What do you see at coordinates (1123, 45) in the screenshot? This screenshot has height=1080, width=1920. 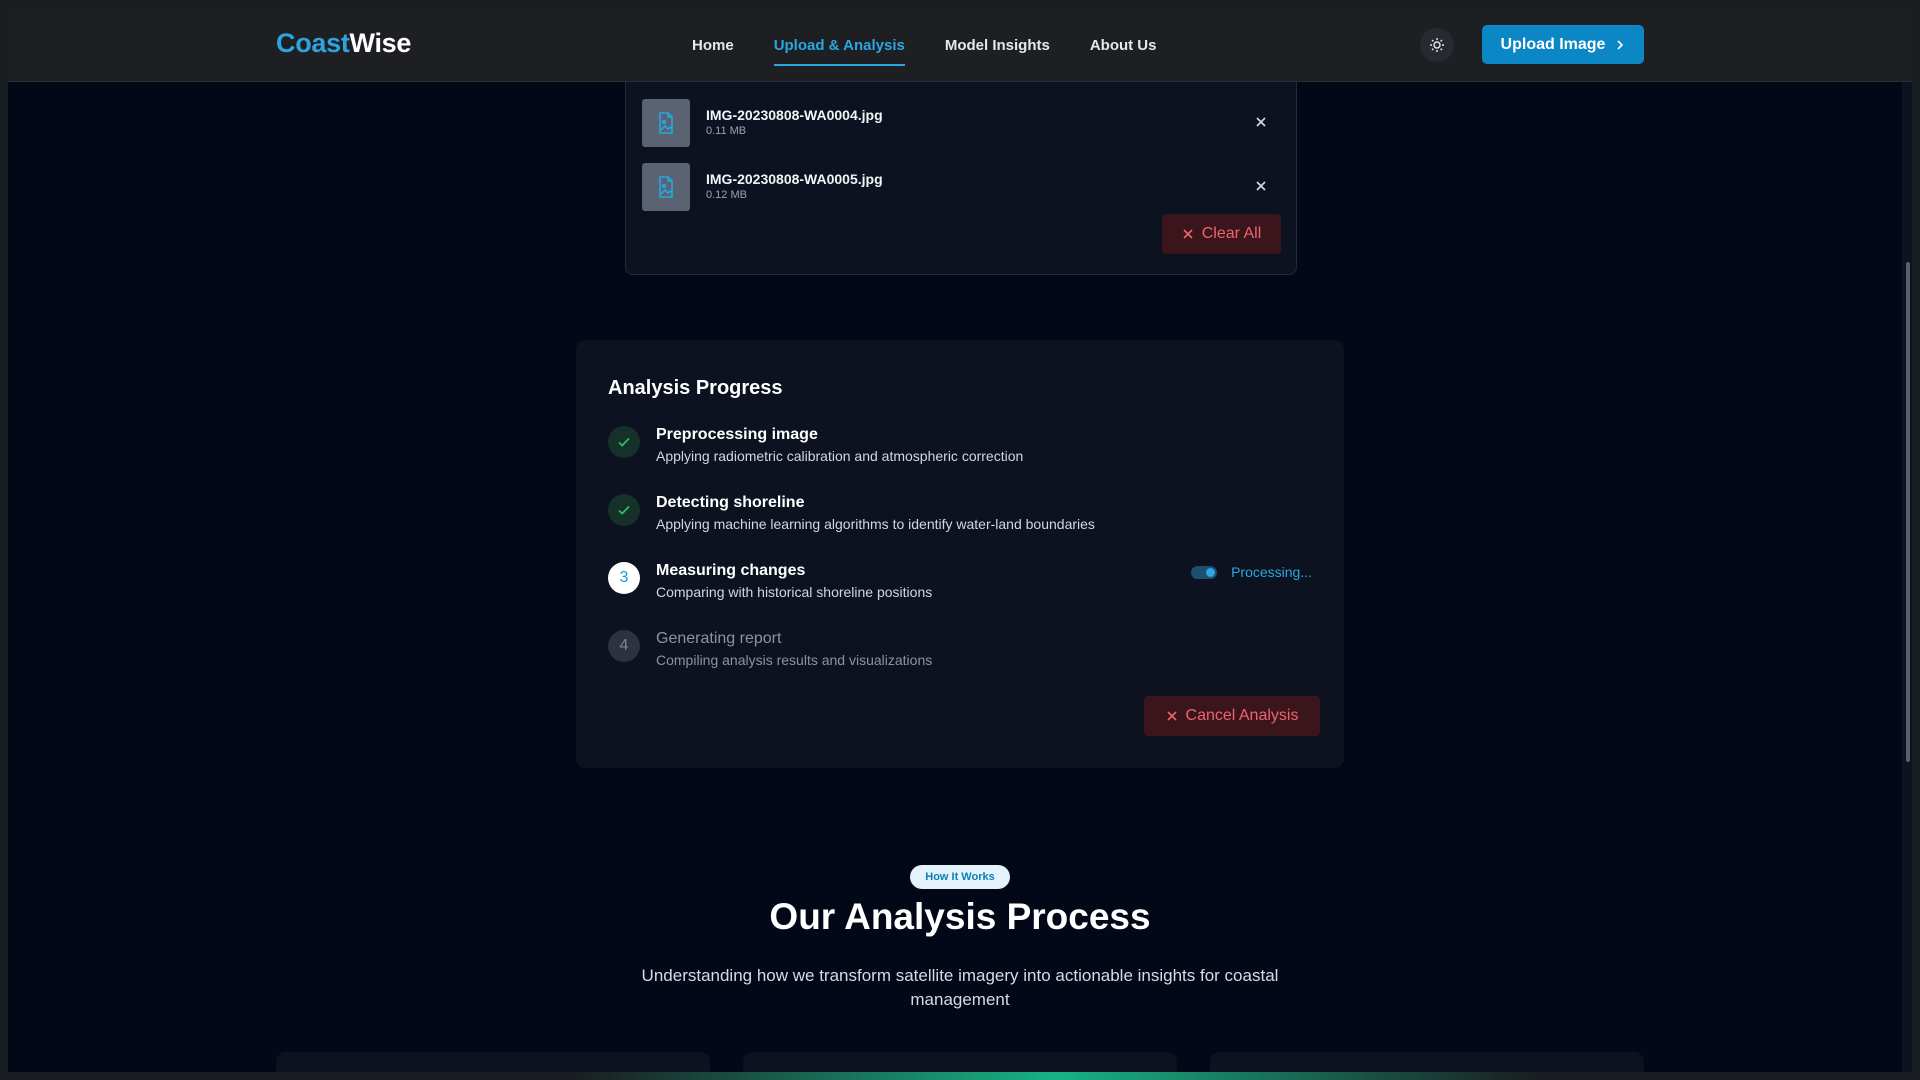 I see `nav-about-us: About Us` at bounding box center [1123, 45].